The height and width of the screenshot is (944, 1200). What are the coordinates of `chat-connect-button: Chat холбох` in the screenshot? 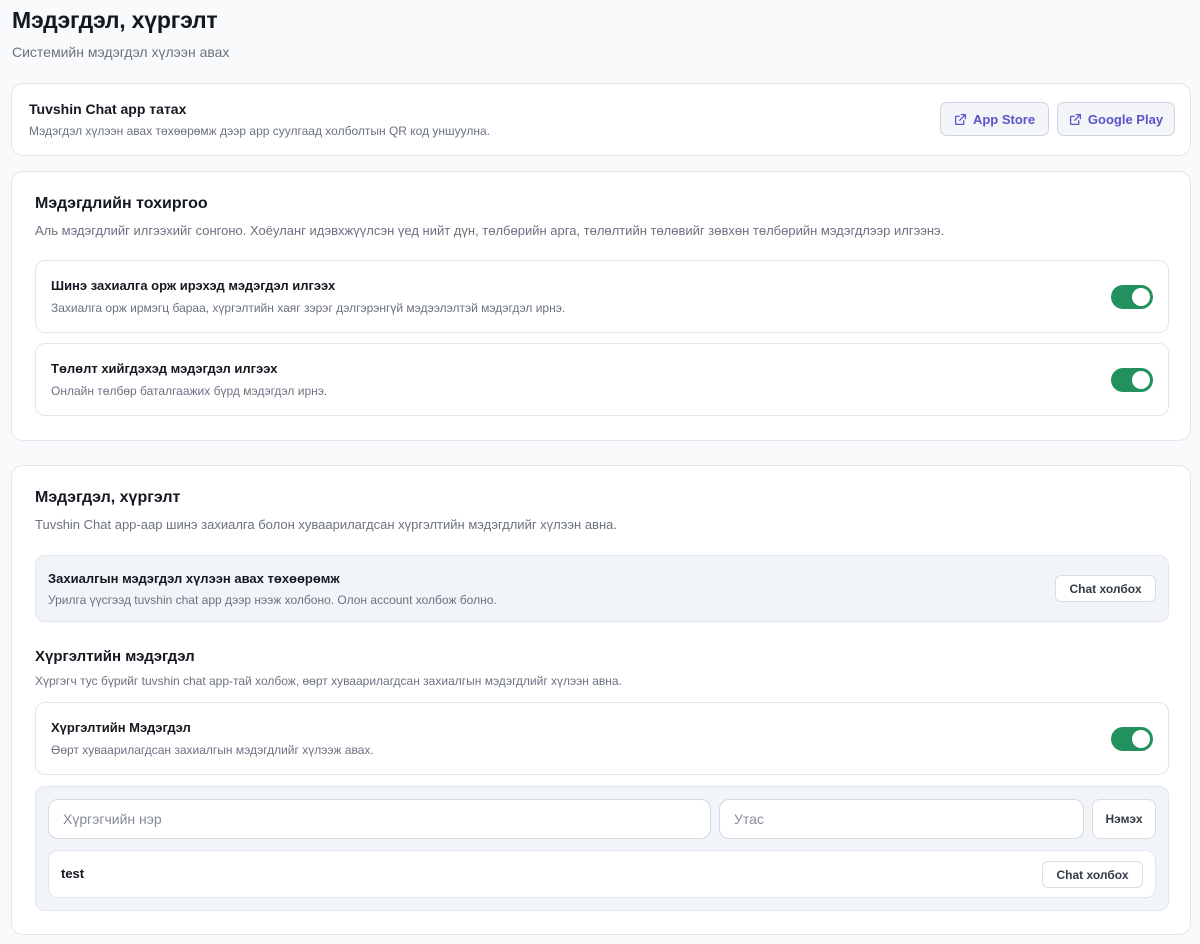 It's located at (1105, 588).